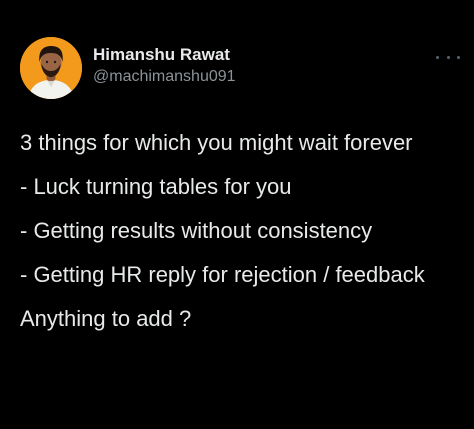 The width and height of the screenshot is (474, 429). Describe the element at coordinates (196, 230) in the screenshot. I see `tweet-paragraph: - Getting results without consistency` at that location.